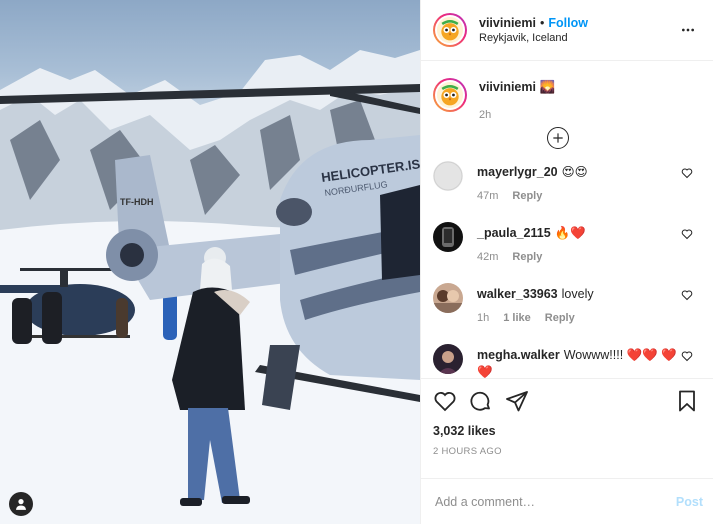 The width and height of the screenshot is (713, 524). What do you see at coordinates (687, 401) in the screenshot?
I see `save-bookmark-icon` at bounding box center [687, 401].